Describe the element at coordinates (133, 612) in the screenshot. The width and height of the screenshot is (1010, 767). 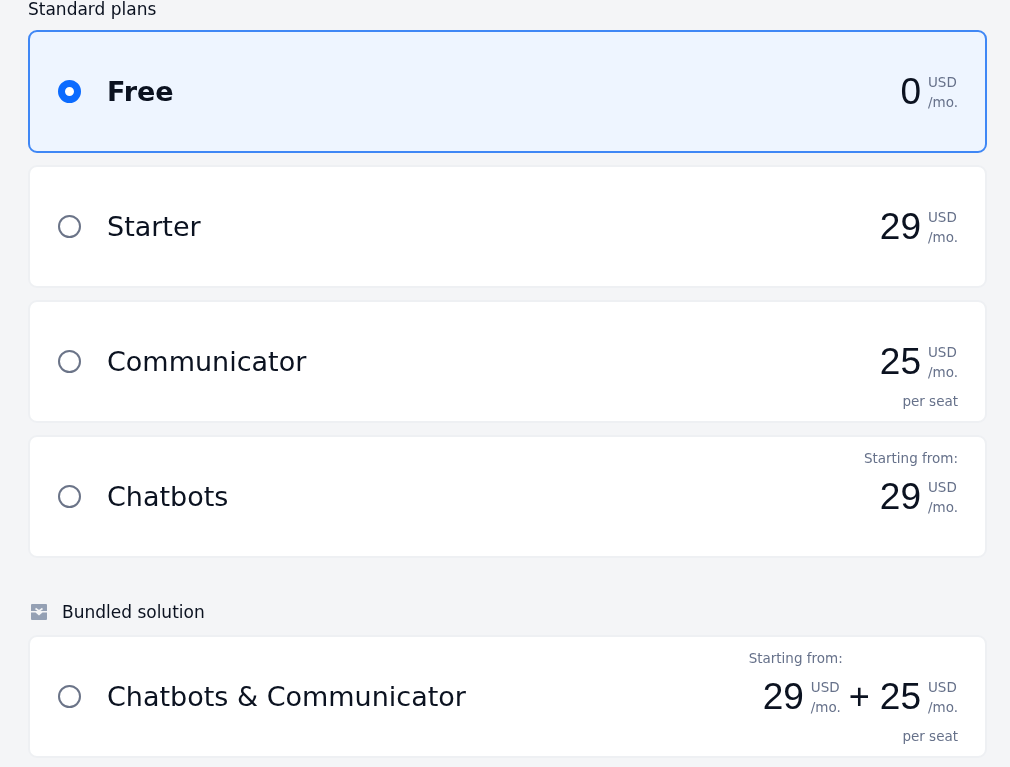
I see `section-heading: Bundled solution` at that location.